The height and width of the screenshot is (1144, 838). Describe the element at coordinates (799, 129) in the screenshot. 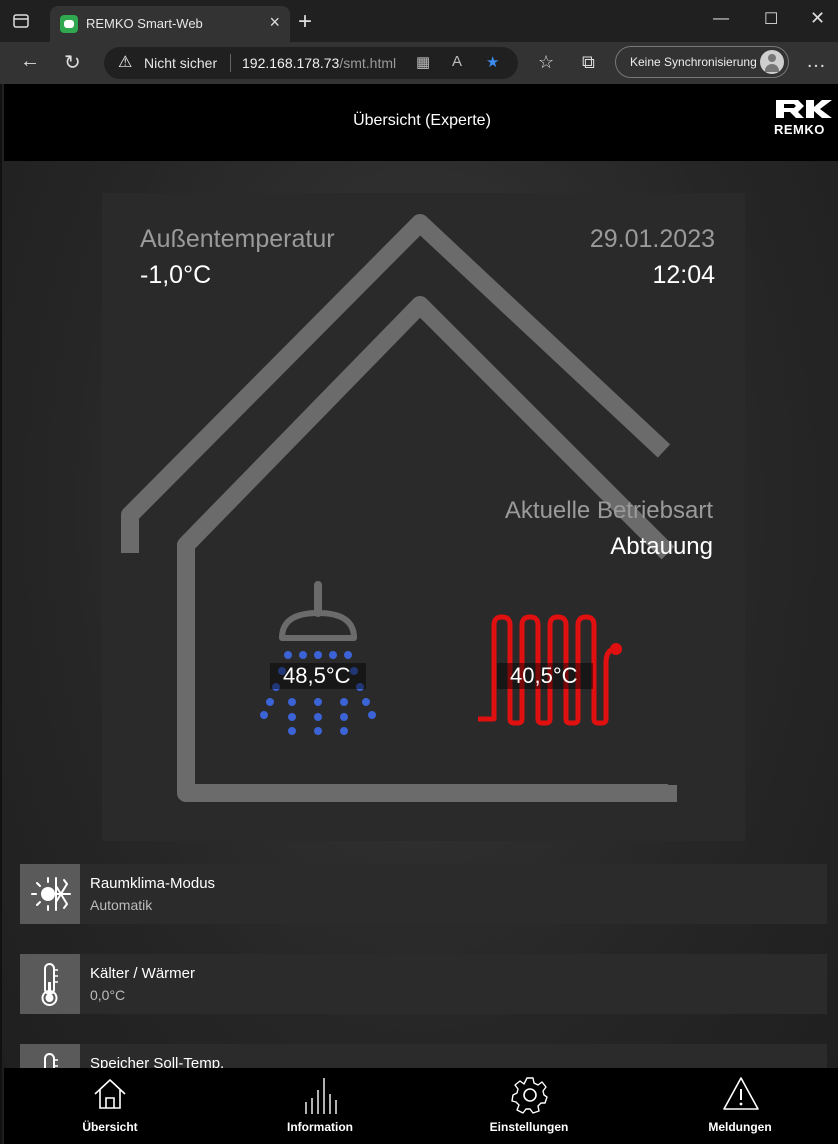

I see `logo-text: REMKO` at that location.